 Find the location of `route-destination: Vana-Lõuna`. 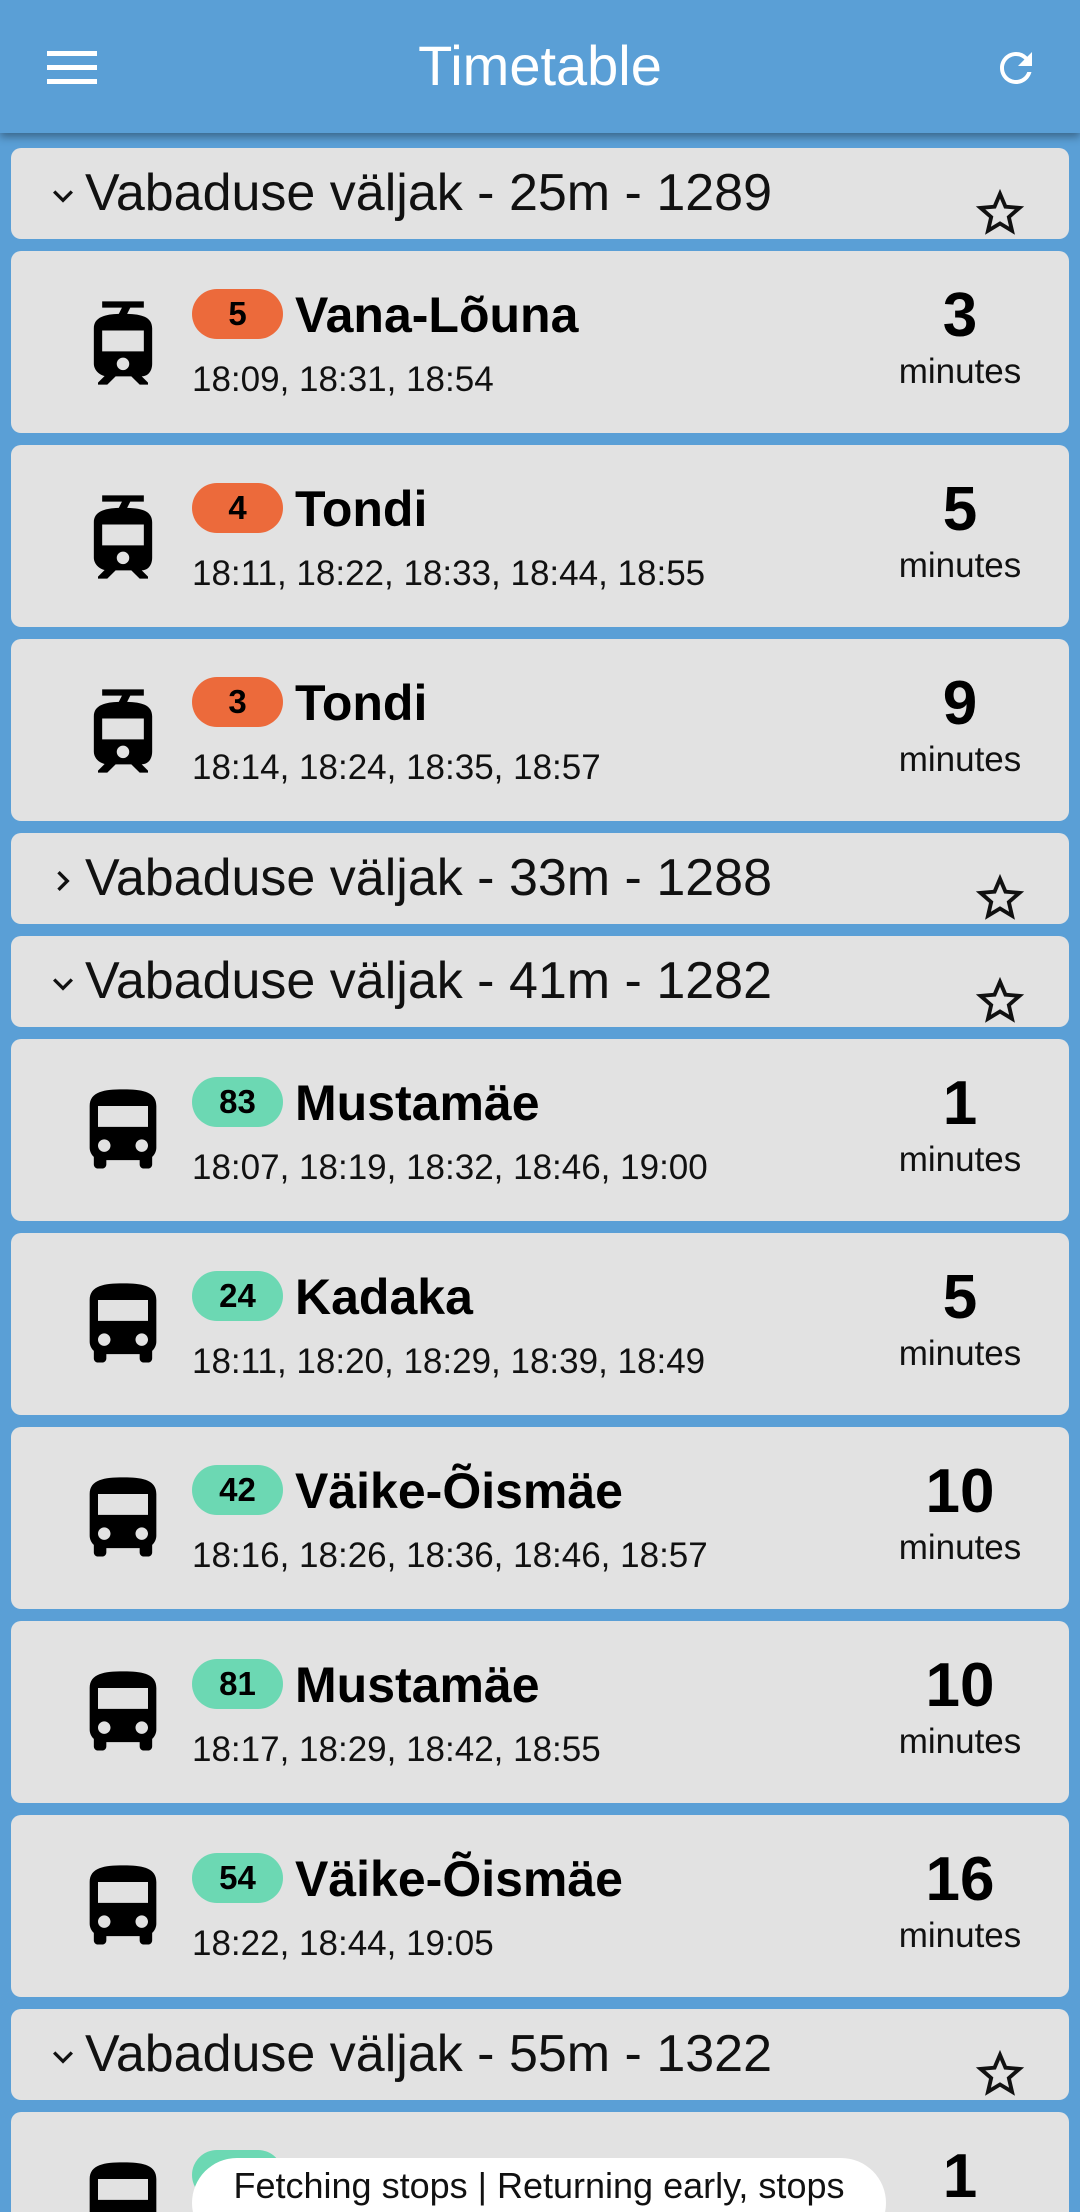

route-destination: Vana-Lõuna is located at coordinates (437, 315).